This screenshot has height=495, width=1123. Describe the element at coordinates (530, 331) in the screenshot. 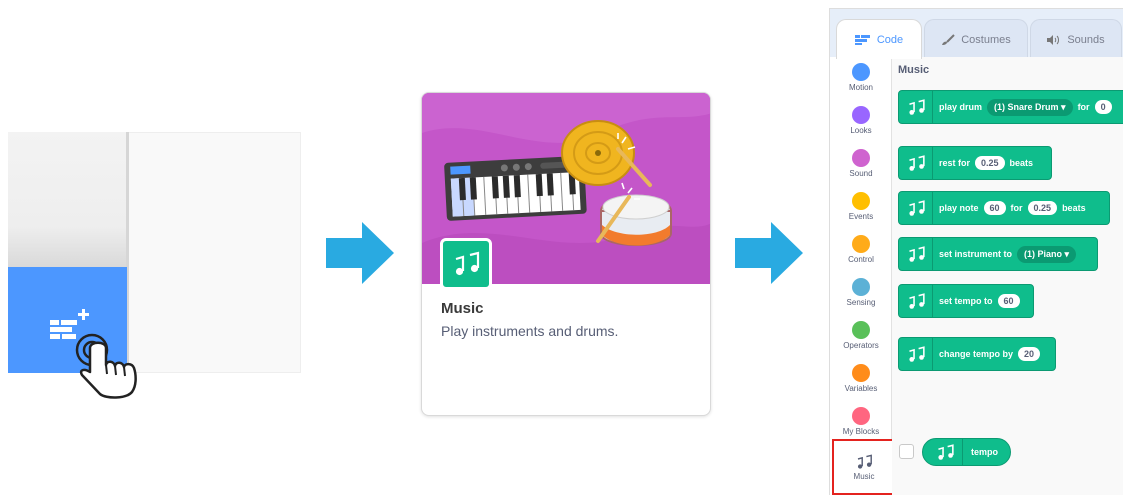

I see `card-description: Play instruments and drums.` at that location.